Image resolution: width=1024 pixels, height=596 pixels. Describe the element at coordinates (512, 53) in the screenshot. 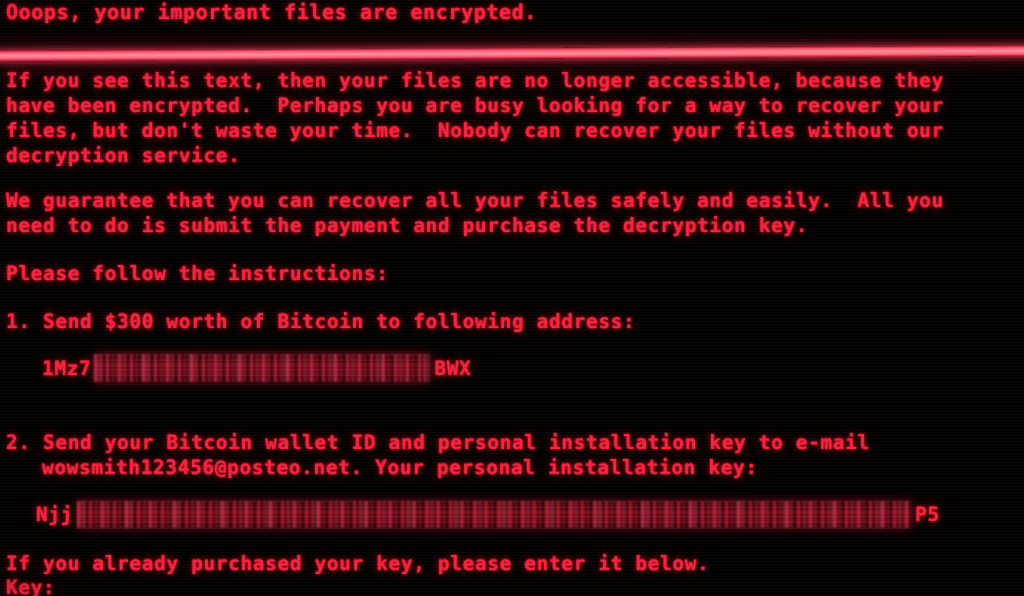

I see `separator-bar` at that location.